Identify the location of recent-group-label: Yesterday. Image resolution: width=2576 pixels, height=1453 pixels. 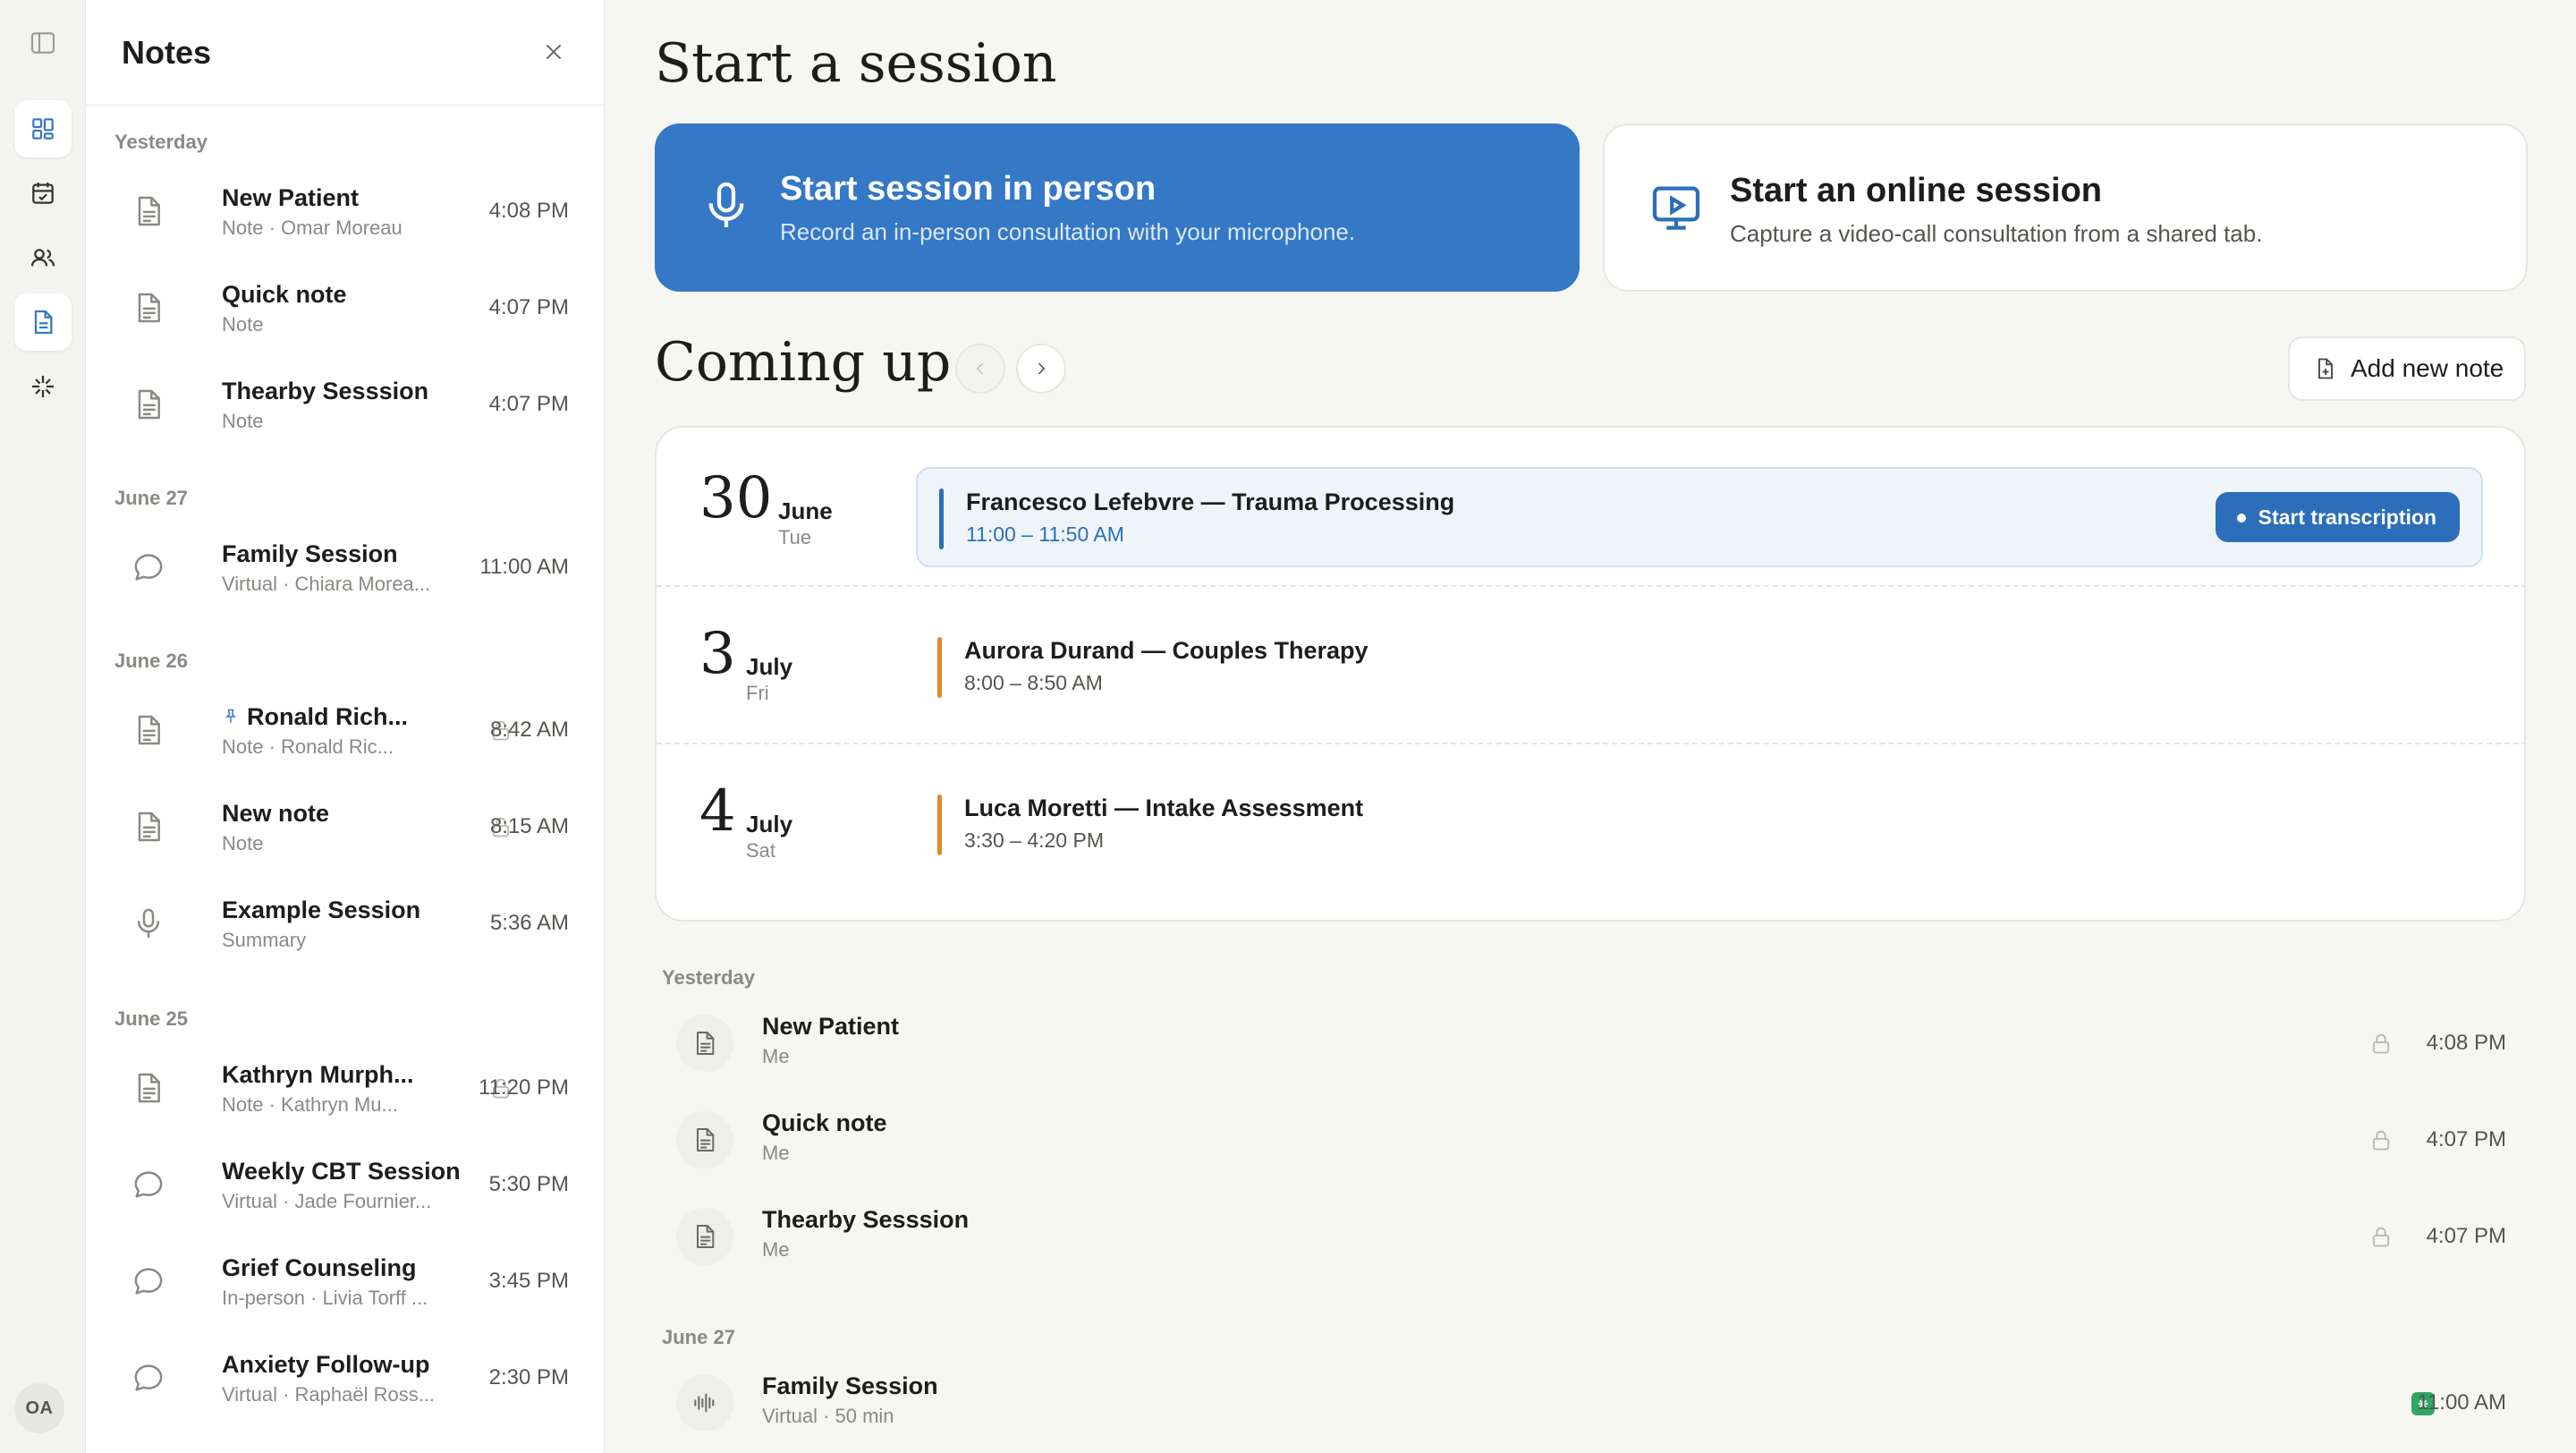
(708, 977).